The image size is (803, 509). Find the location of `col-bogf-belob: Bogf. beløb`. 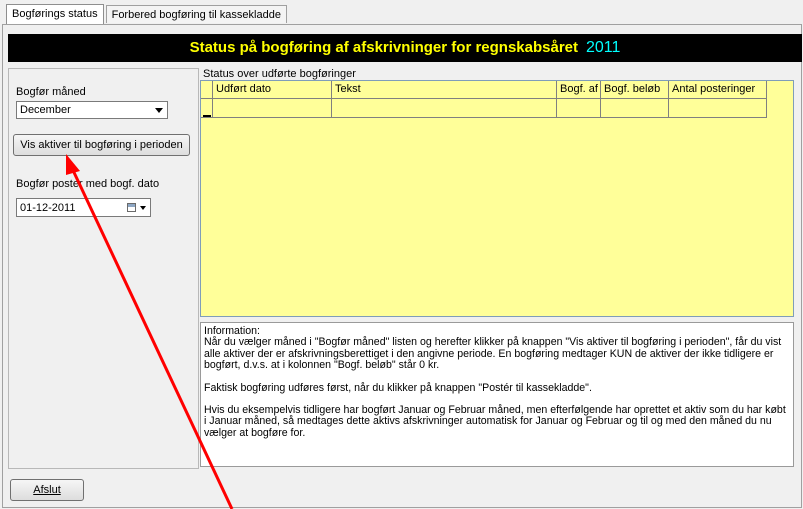

col-bogf-belob: Bogf. beløb is located at coordinates (635, 90).